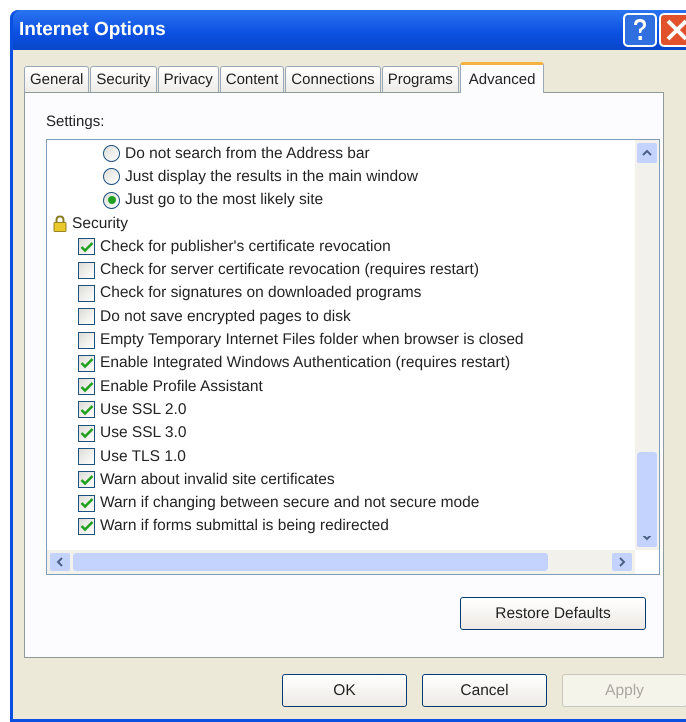 This screenshot has width=686, height=722. What do you see at coordinates (143, 433) in the screenshot?
I see `option-label: Use SSL 3.0` at bounding box center [143, 433].